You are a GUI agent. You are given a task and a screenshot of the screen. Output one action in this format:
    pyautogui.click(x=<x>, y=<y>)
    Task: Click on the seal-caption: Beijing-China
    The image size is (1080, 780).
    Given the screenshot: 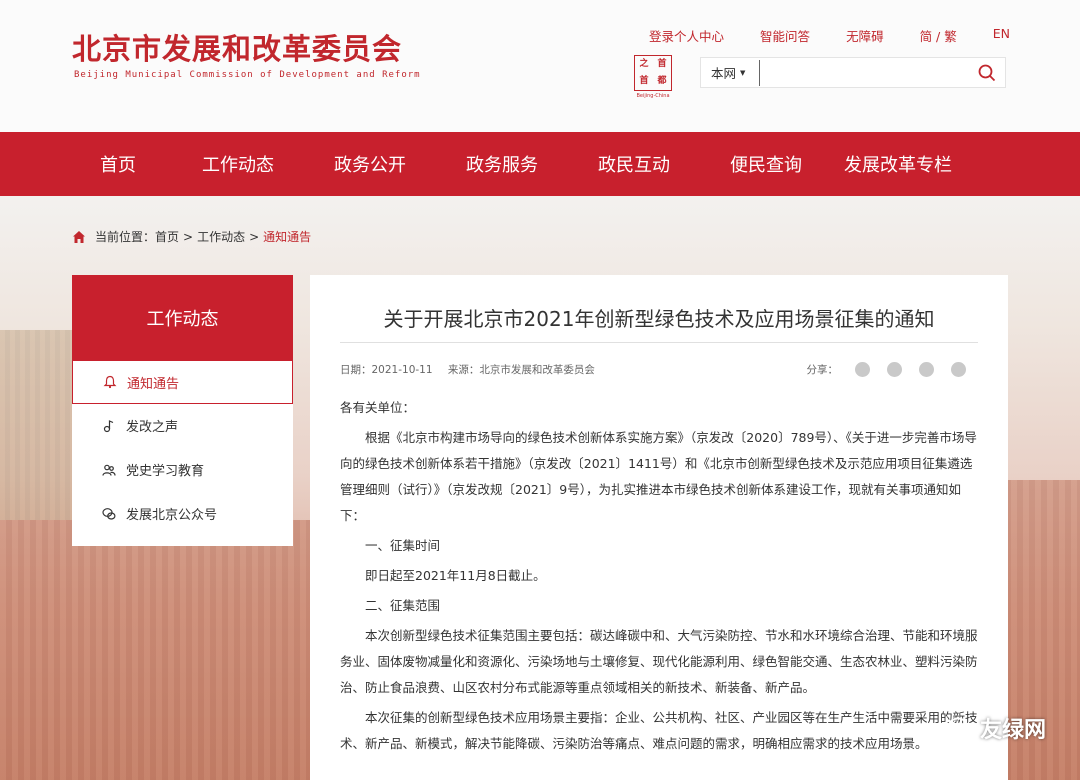 What is the action you would take?
    pyautogui.click(x=653, y=96)
    